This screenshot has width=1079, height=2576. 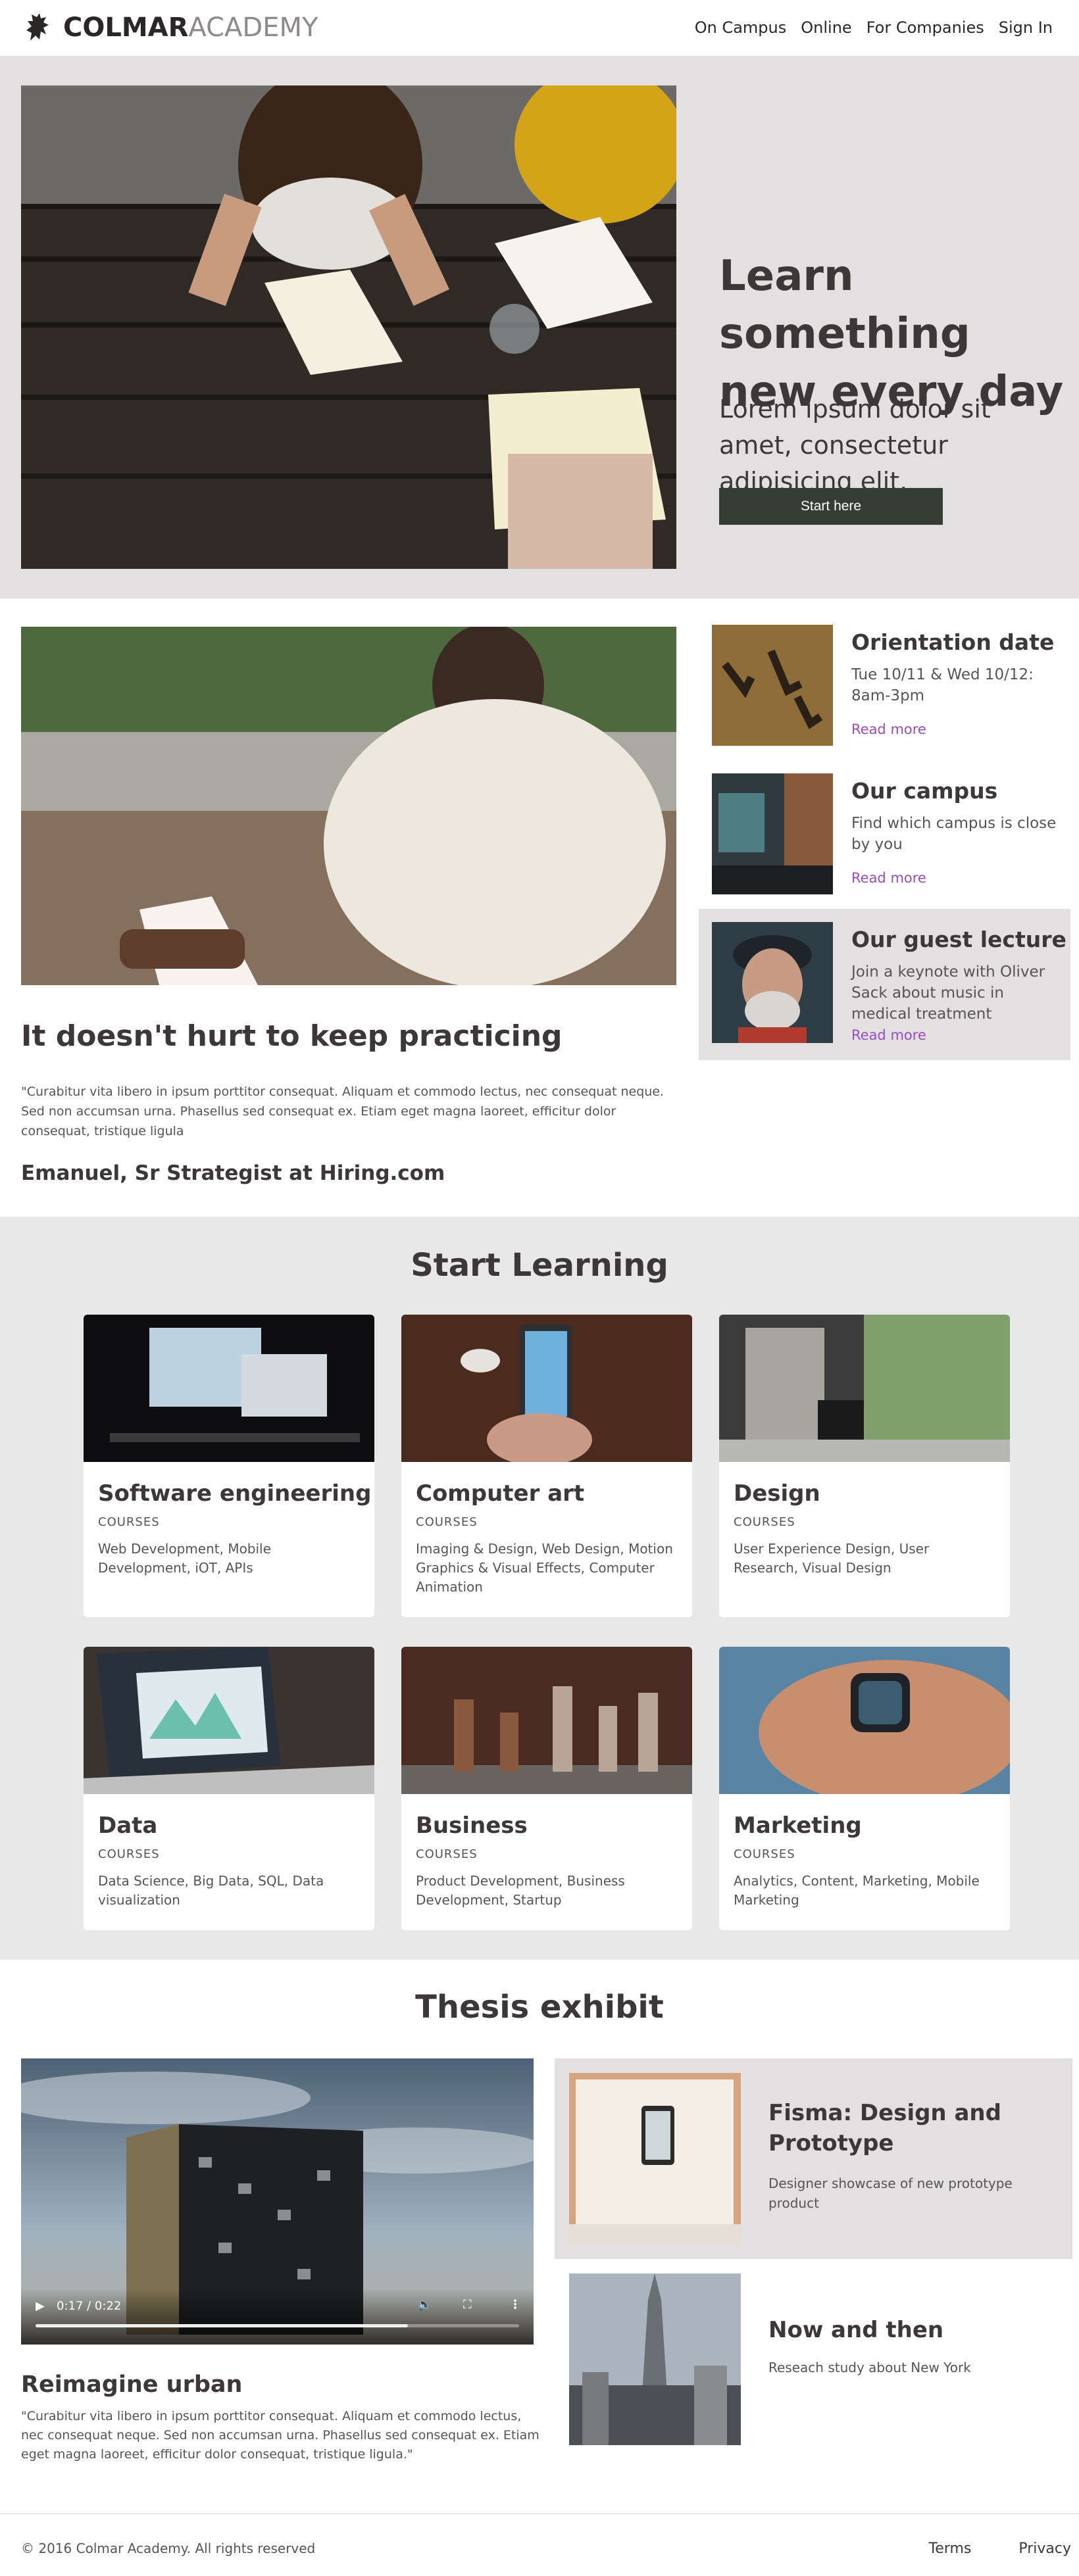 What do you see at coordinates (772, 685) in the screenshot?
I see `event-thumb-orientation` at bounding box center [772, 685].